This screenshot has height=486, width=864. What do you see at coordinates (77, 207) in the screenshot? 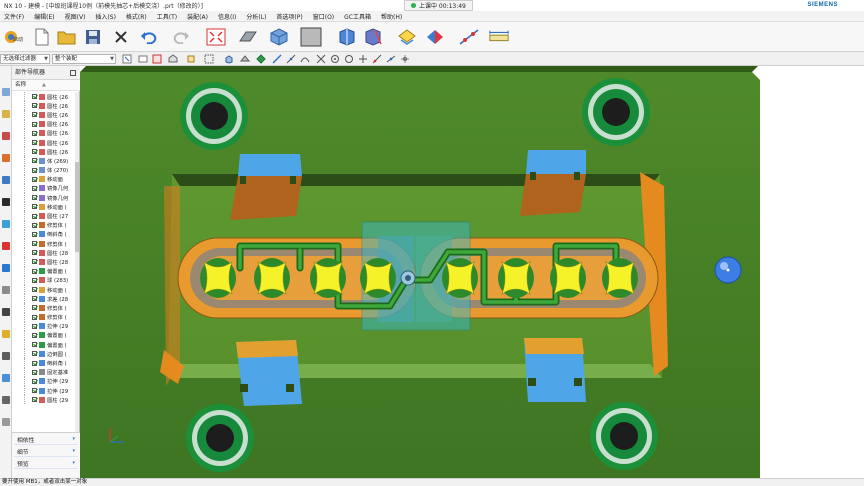
I see `scrollbar-thumb` at bounding box center [77, 207].